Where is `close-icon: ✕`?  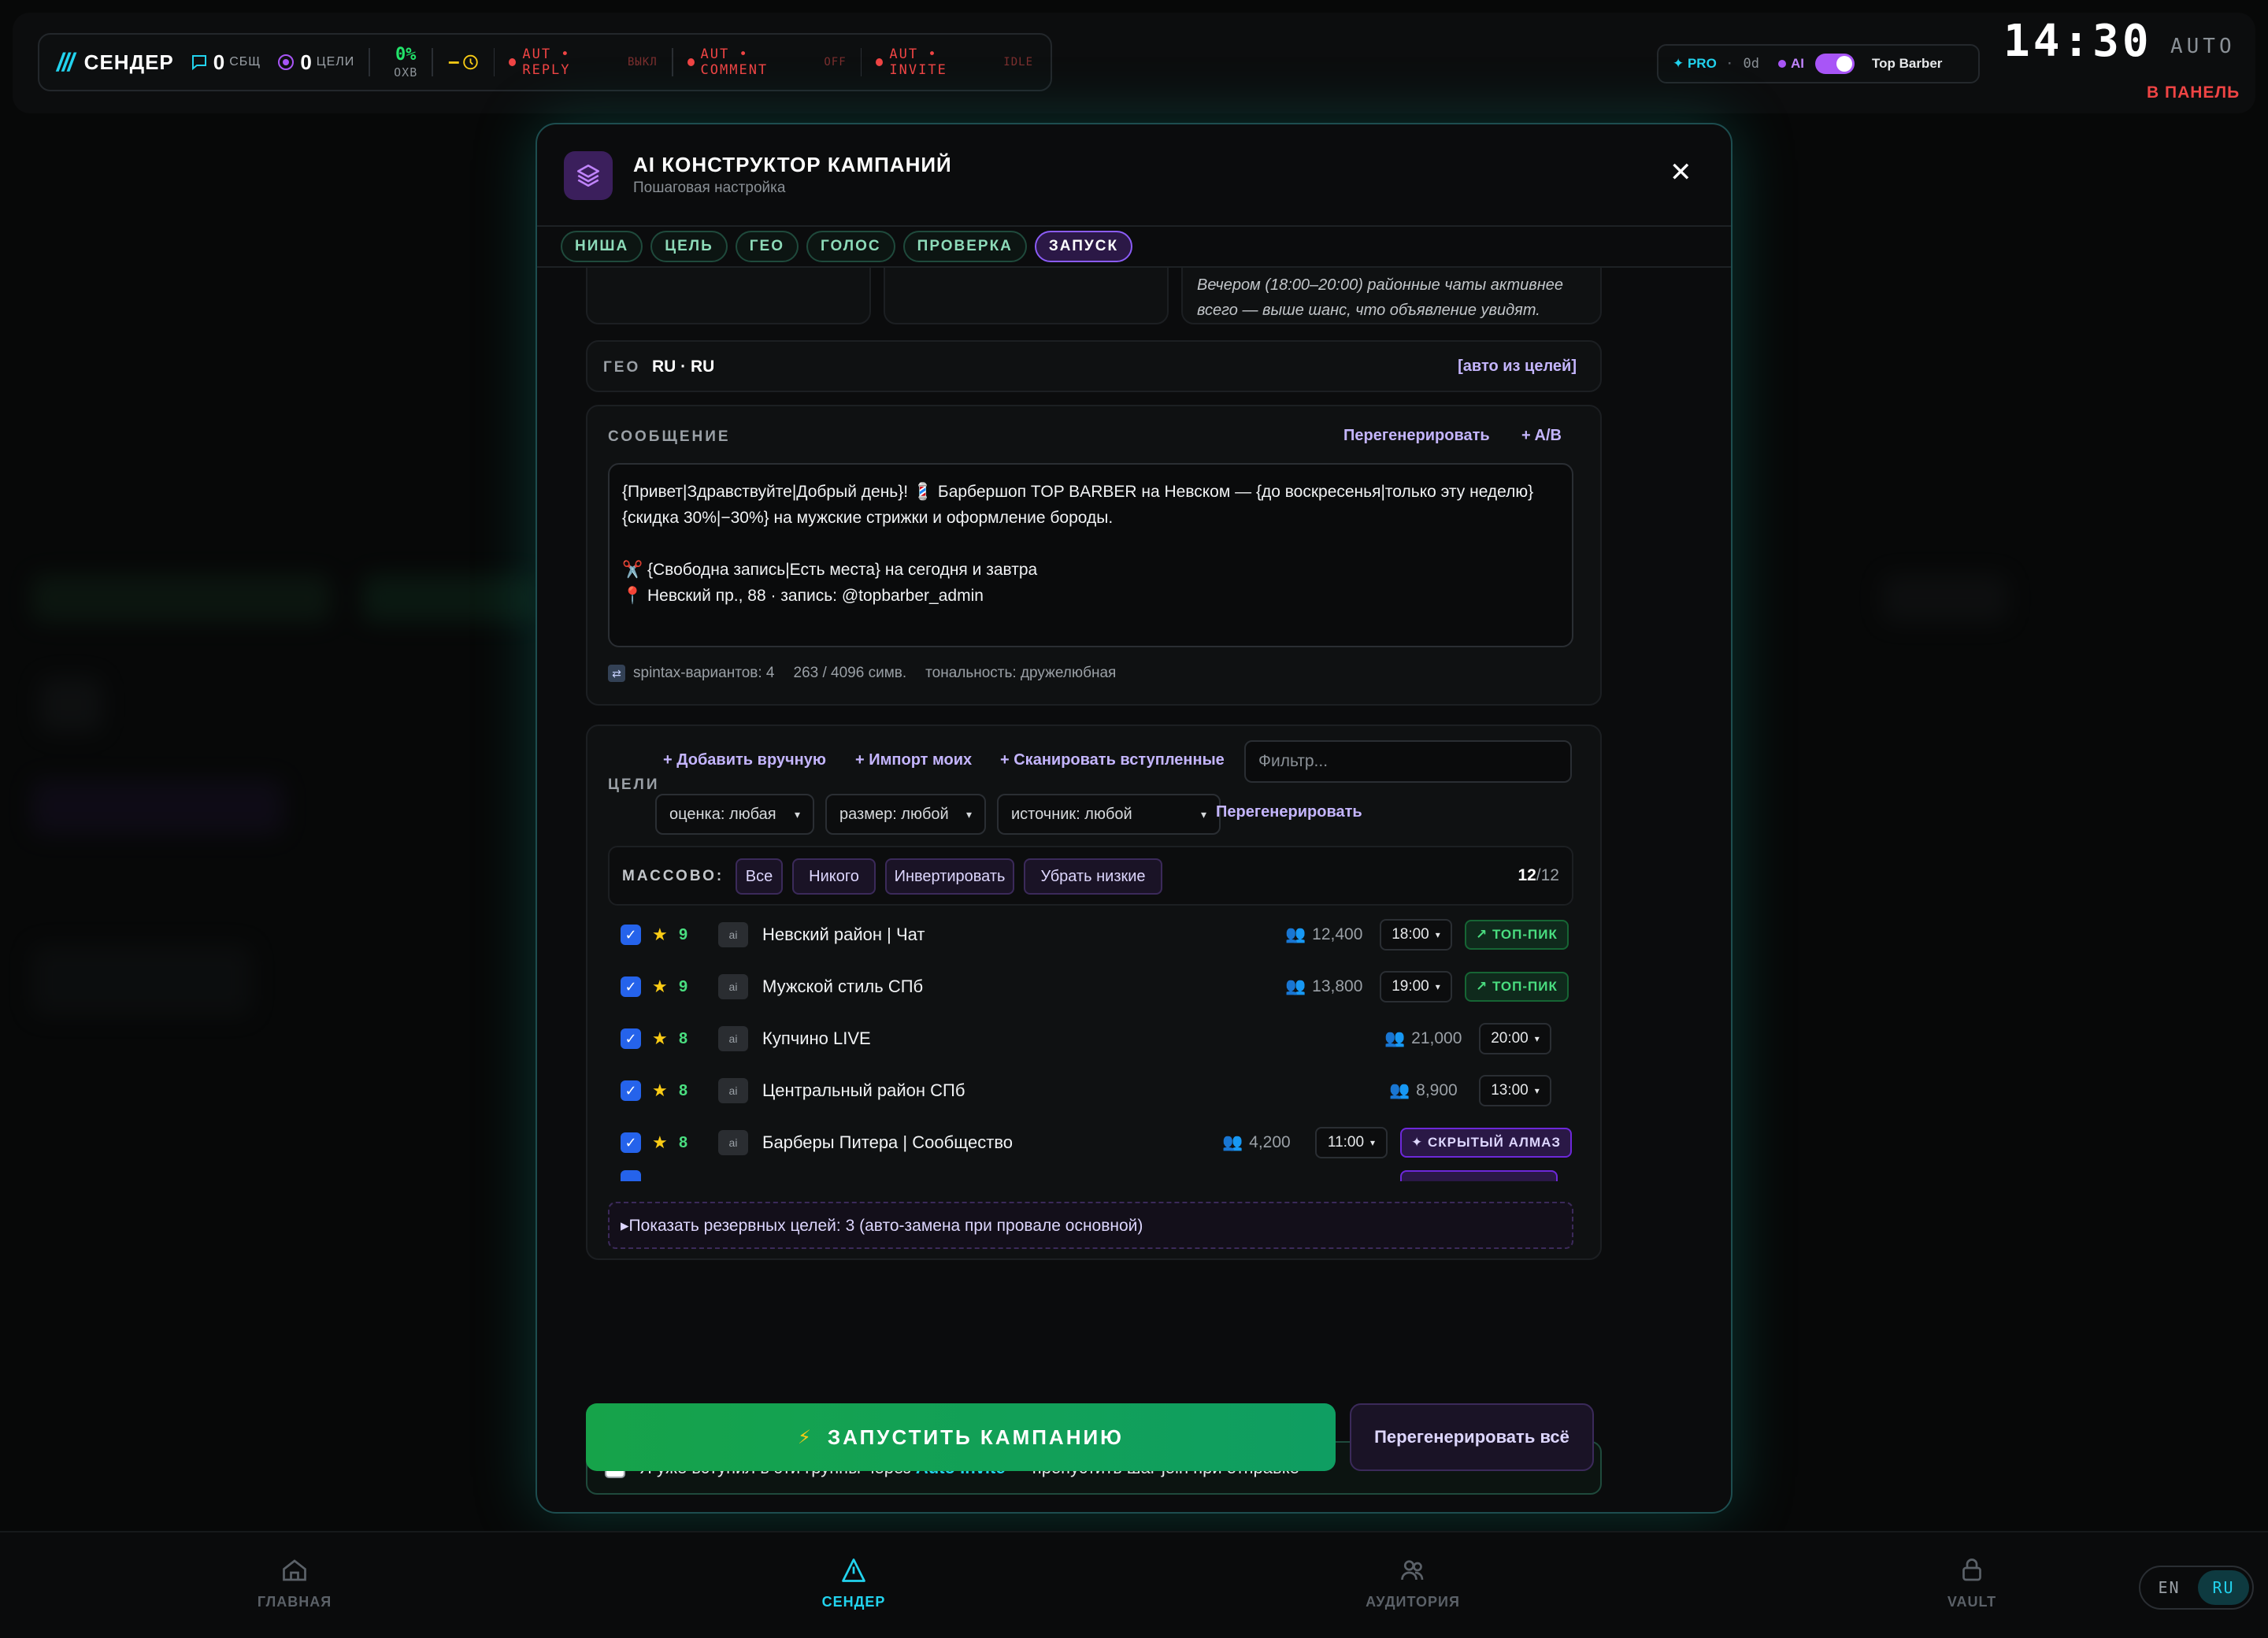
close-icon: ✕ is located at coordinates (1681, 172).